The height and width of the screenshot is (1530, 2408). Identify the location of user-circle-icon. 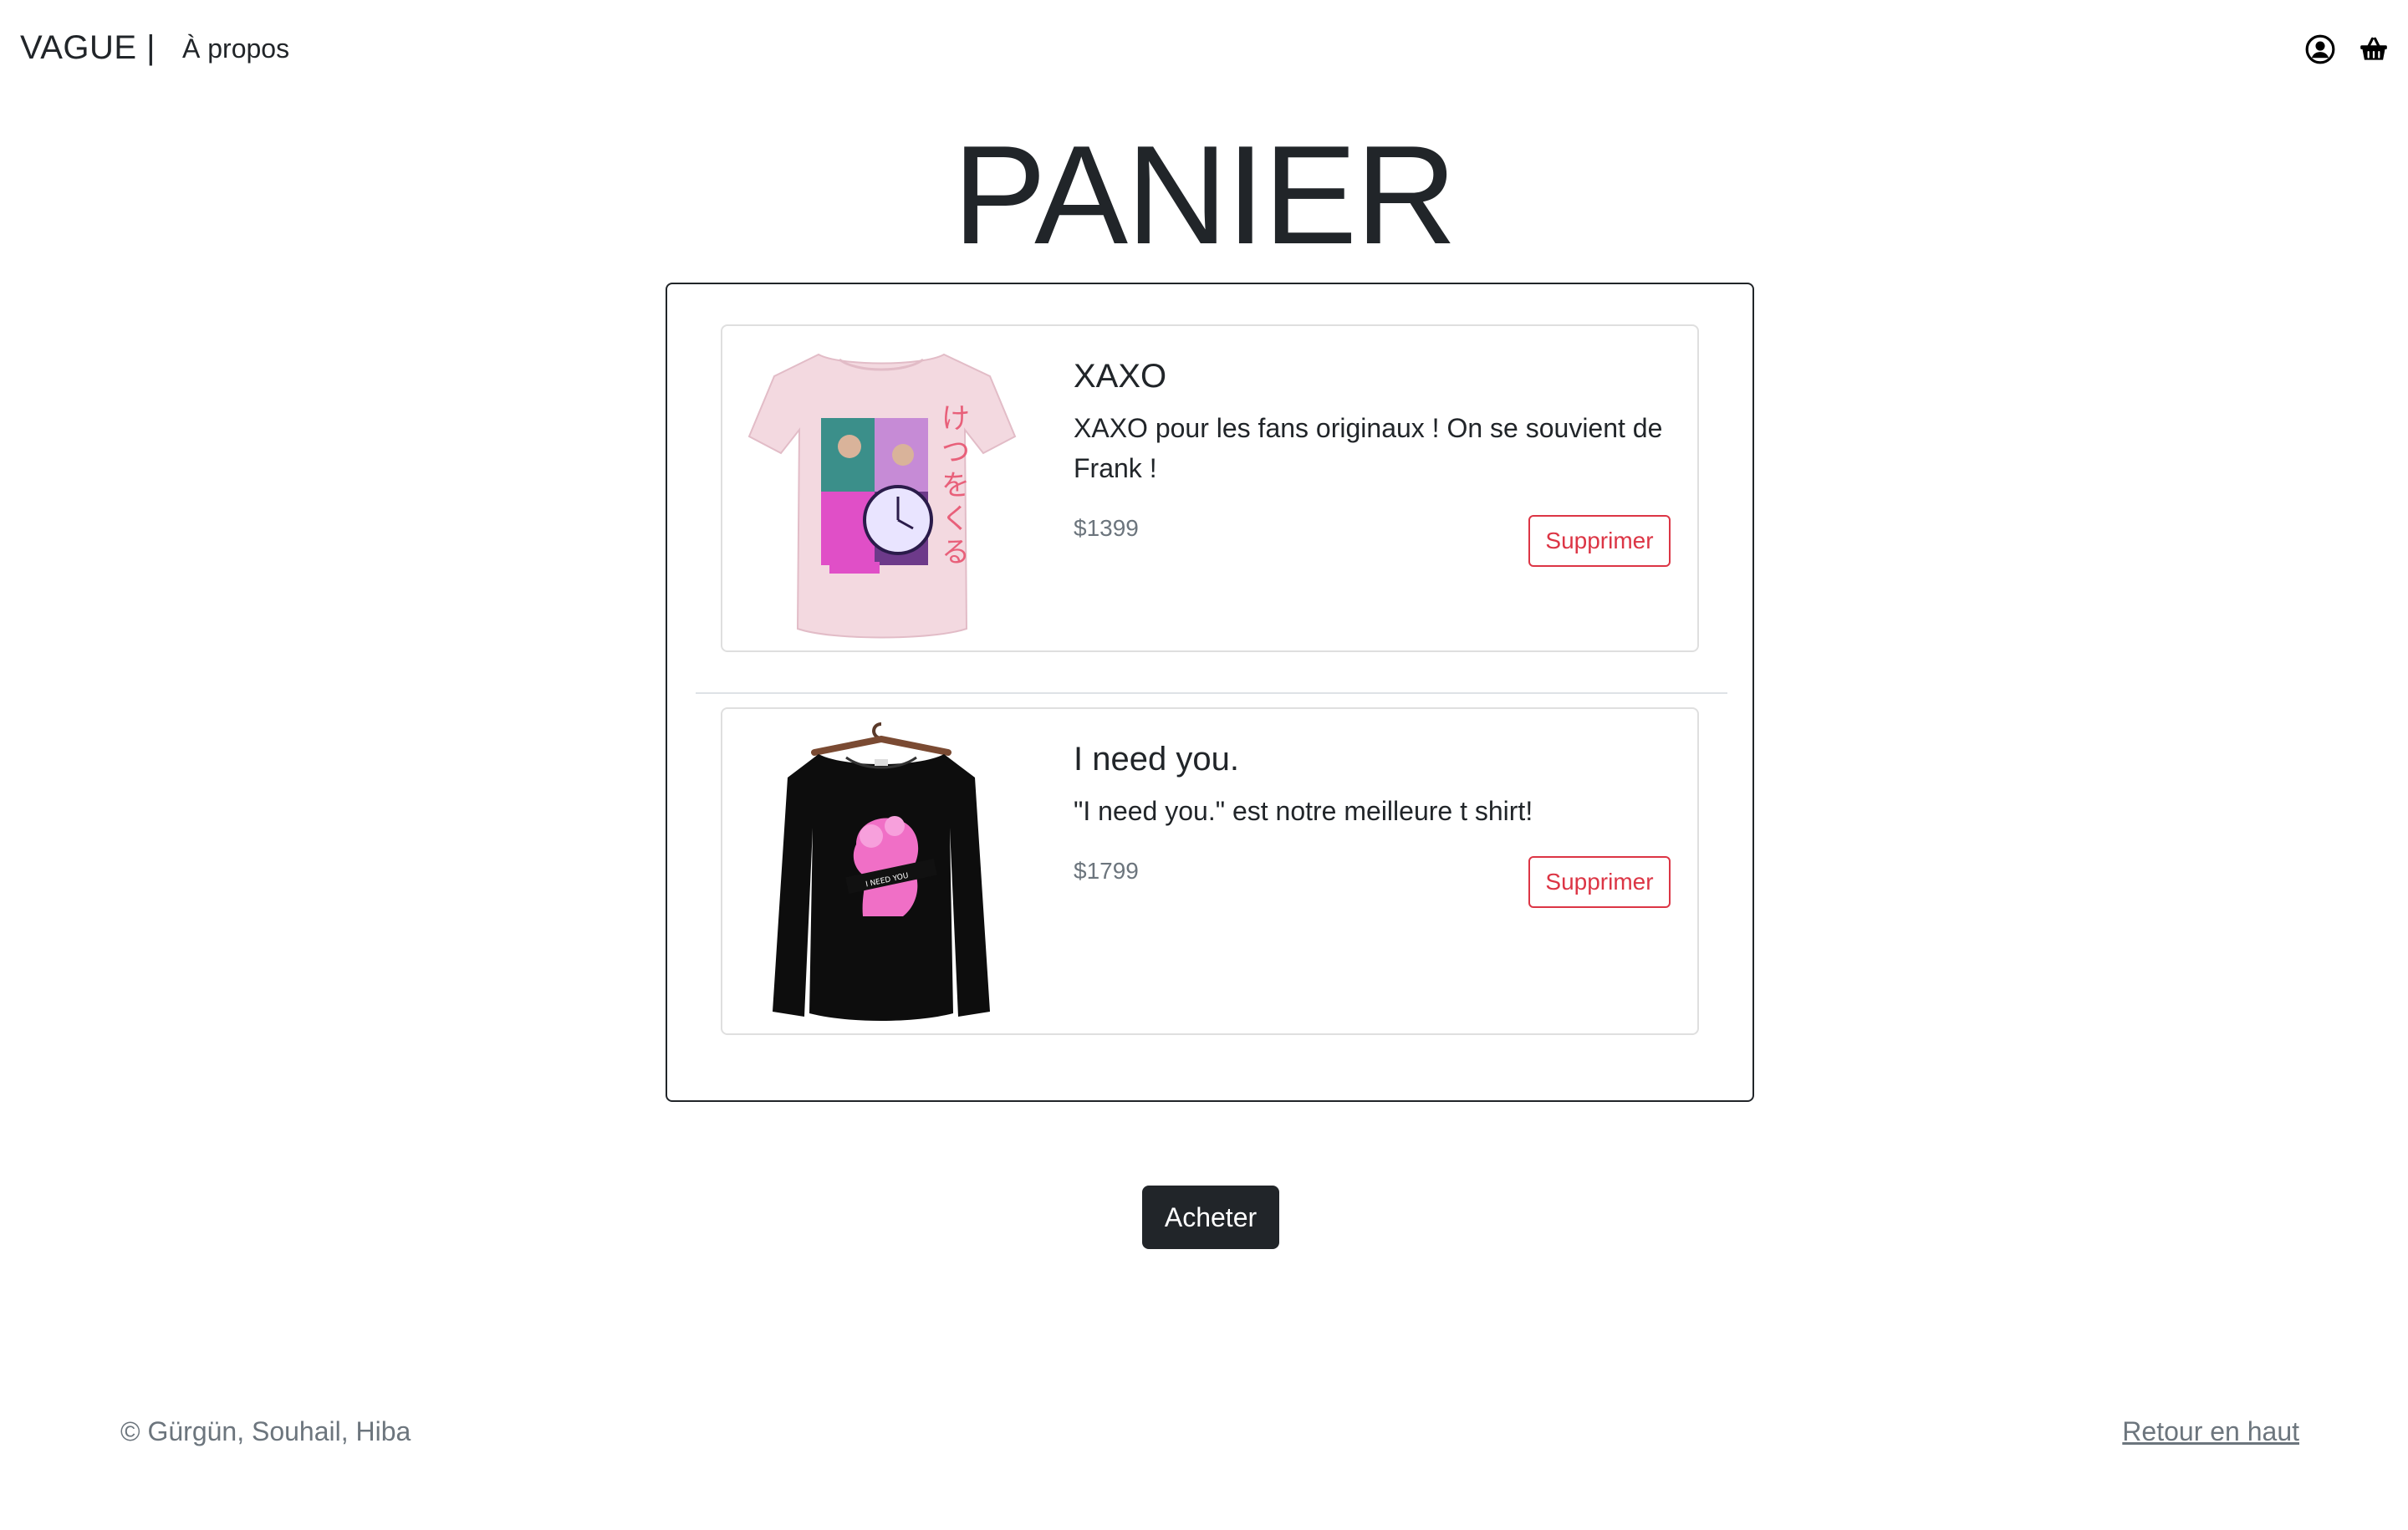
(2320, 49).